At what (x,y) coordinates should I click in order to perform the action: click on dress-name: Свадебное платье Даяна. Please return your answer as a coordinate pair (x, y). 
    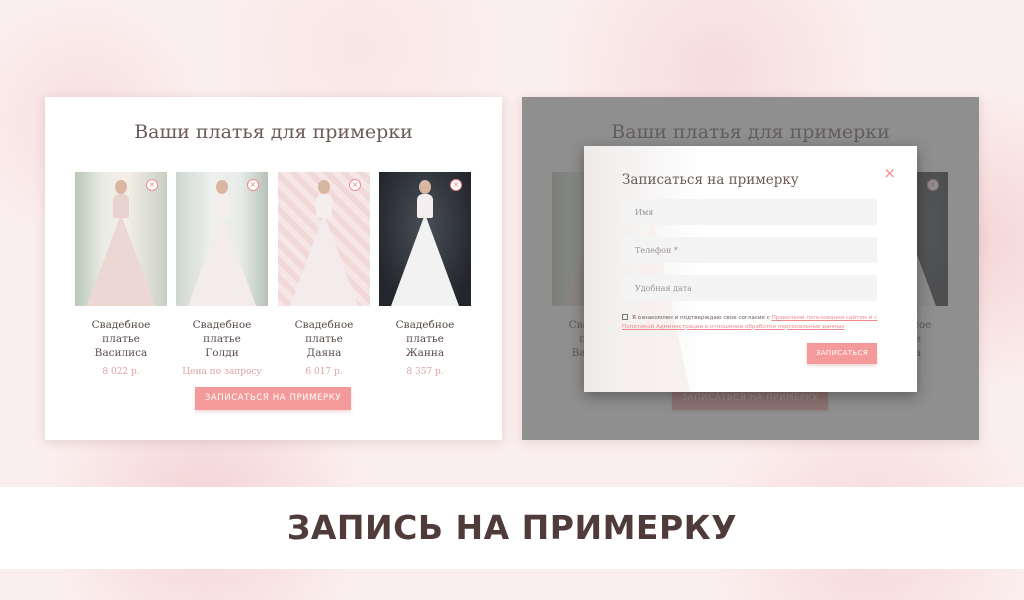
    Looking at the image, I should click on (324, 339).